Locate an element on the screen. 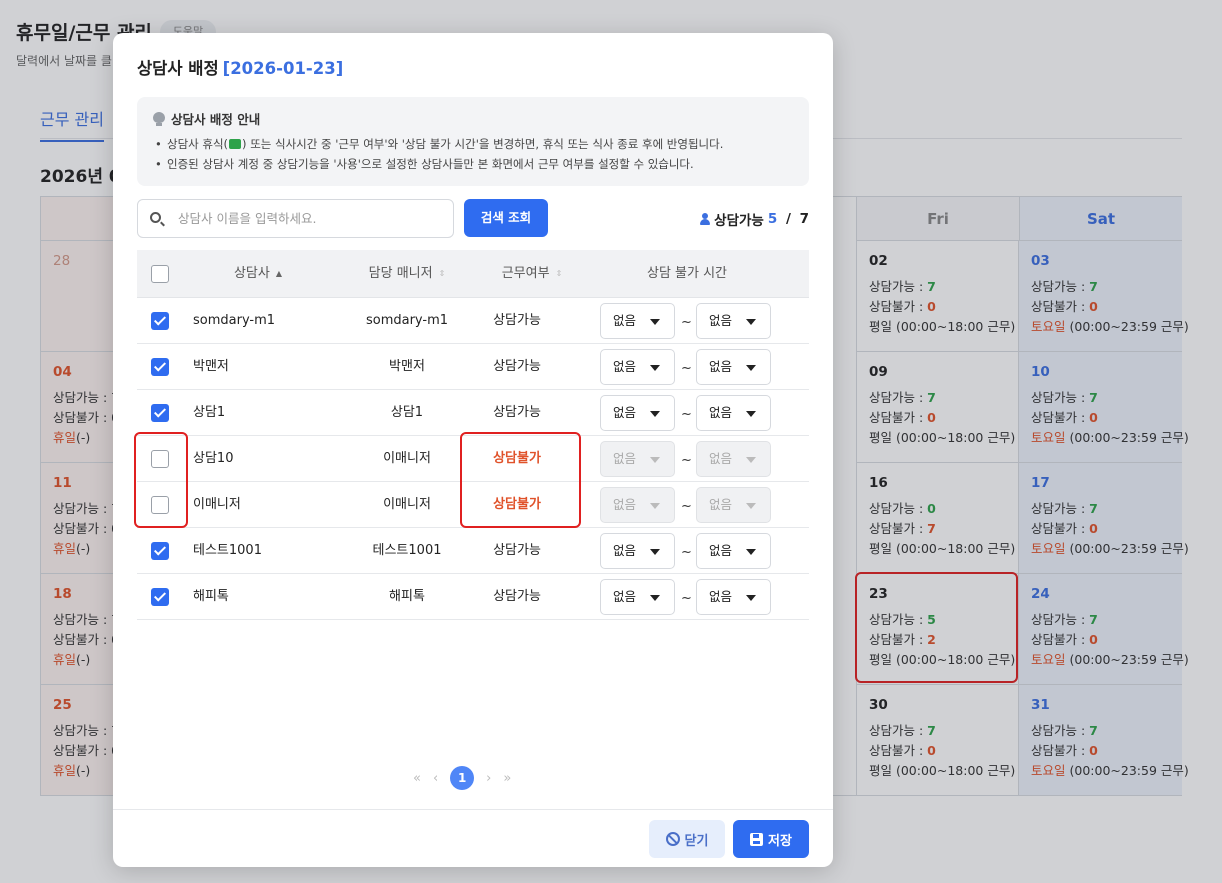  table-row: somdary-m1 somdary-m1 상담가능 없음 ~ 없음 is located at coordinates (473, 321).